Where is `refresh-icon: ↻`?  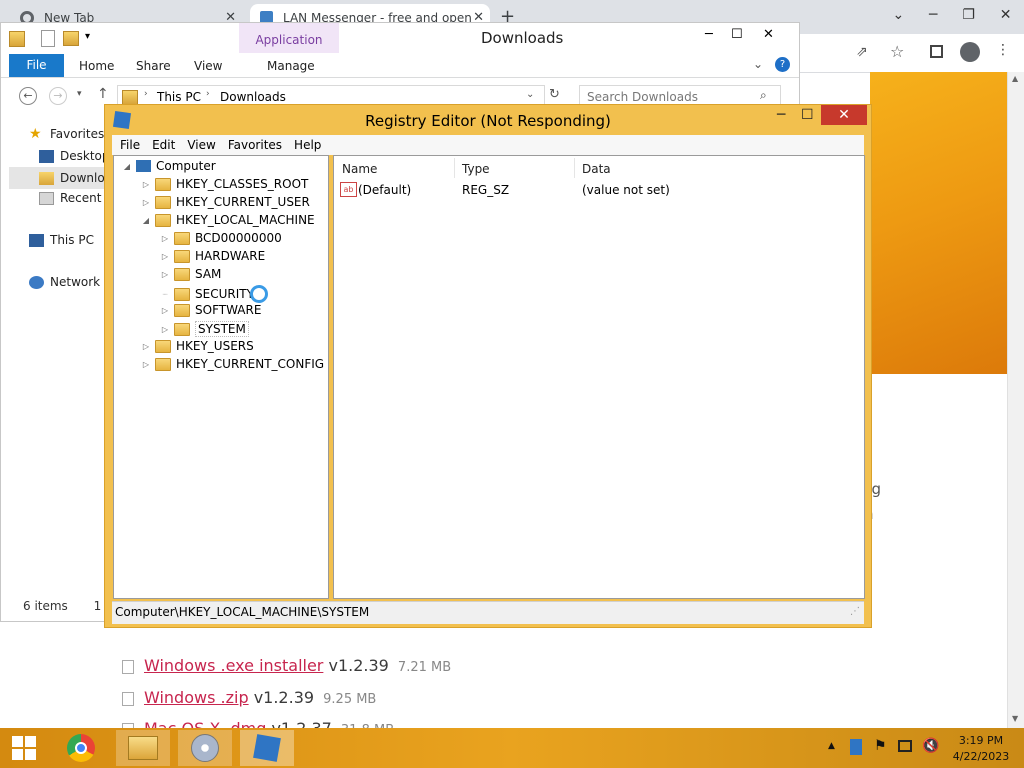
refresh-icon: ↻ is located at coordinates (554, 94).